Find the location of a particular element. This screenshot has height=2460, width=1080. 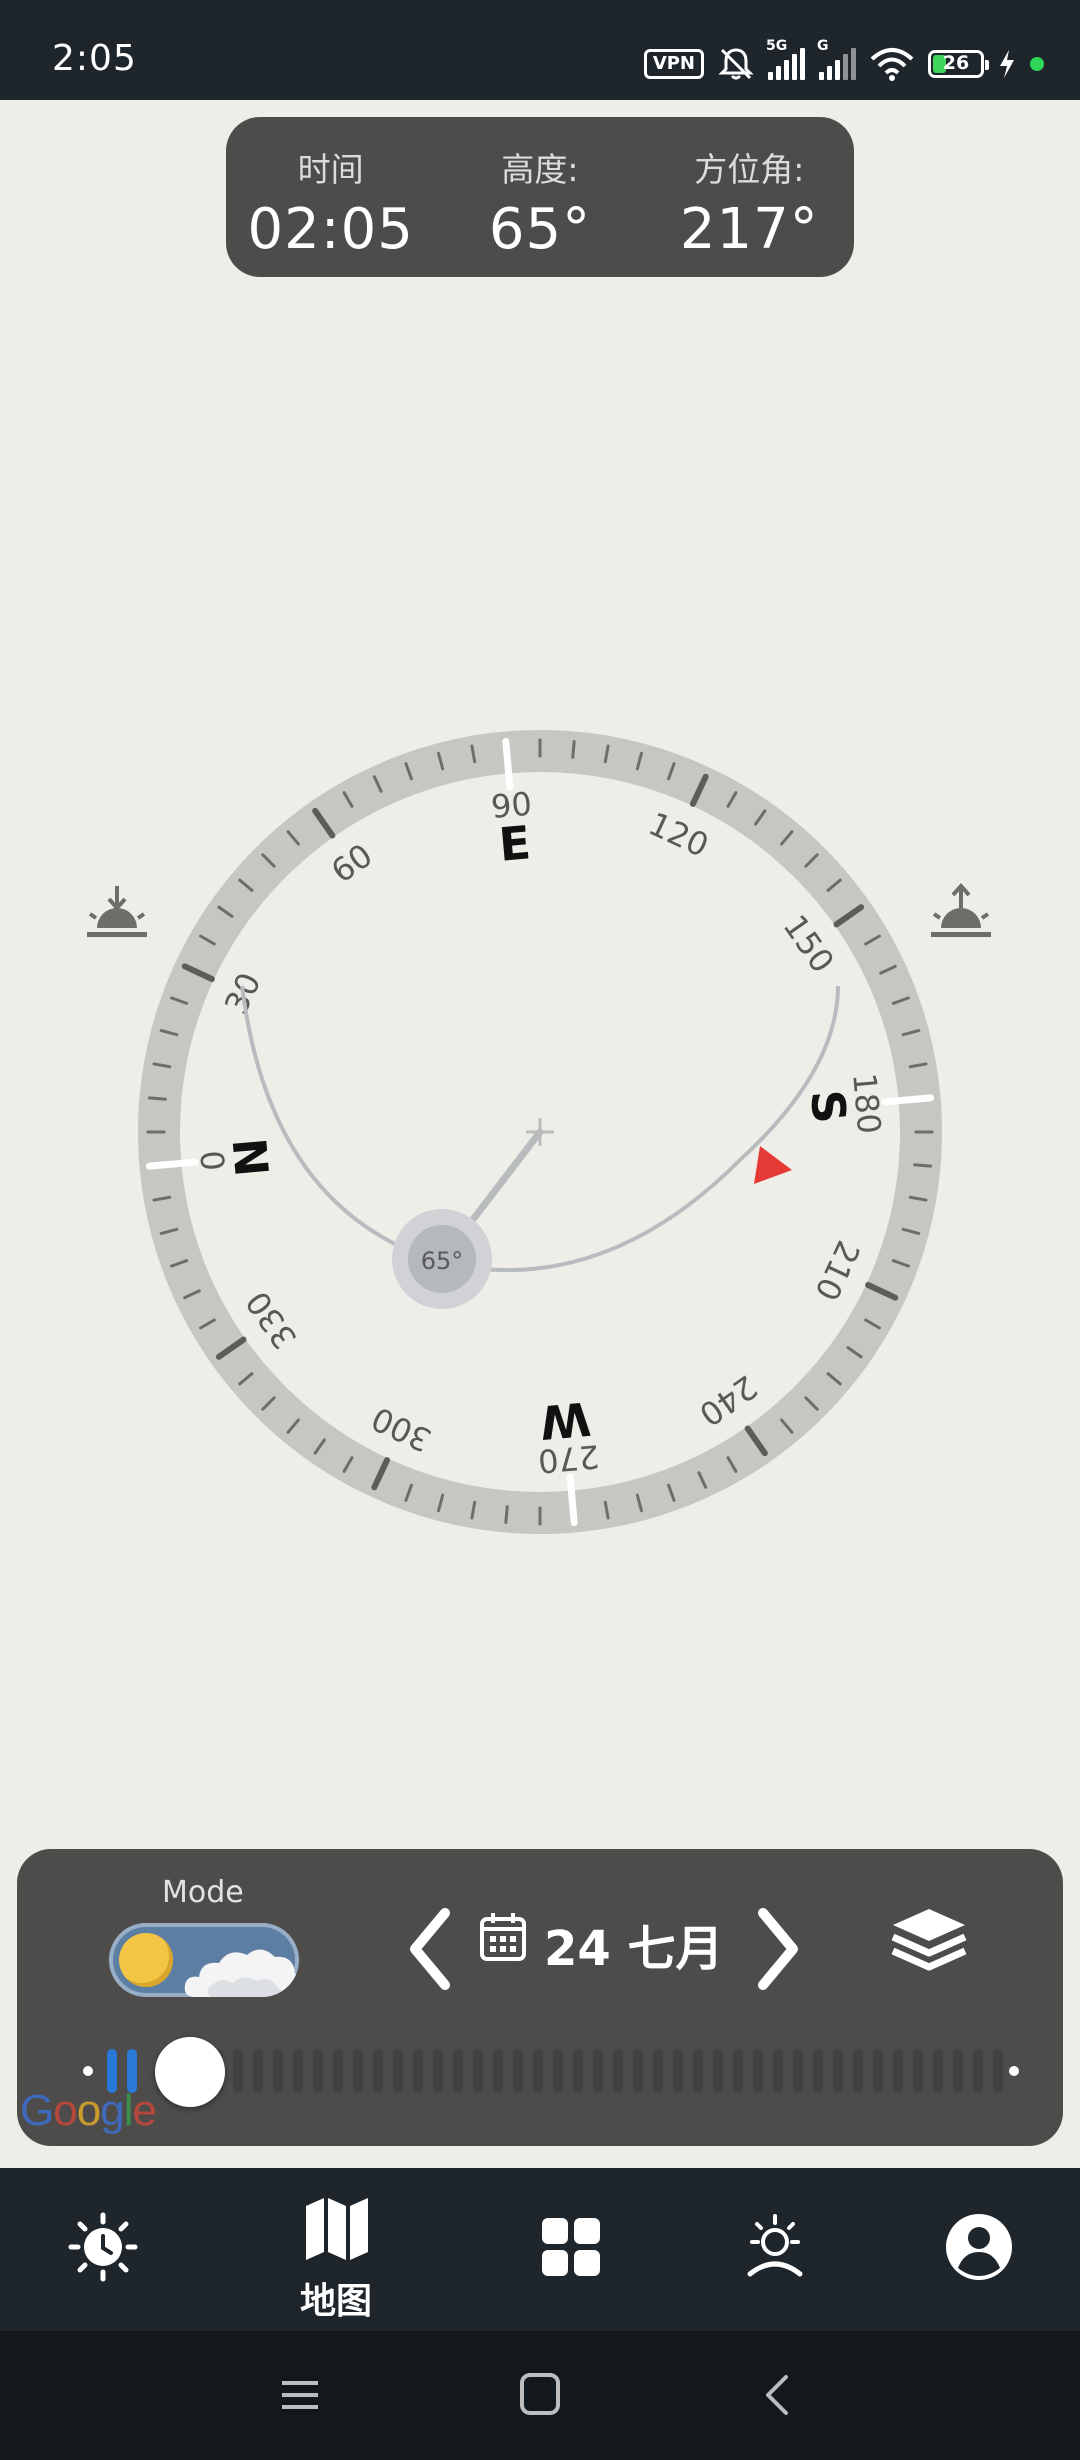

mode-toggle is located at coordinates (204, 1960).